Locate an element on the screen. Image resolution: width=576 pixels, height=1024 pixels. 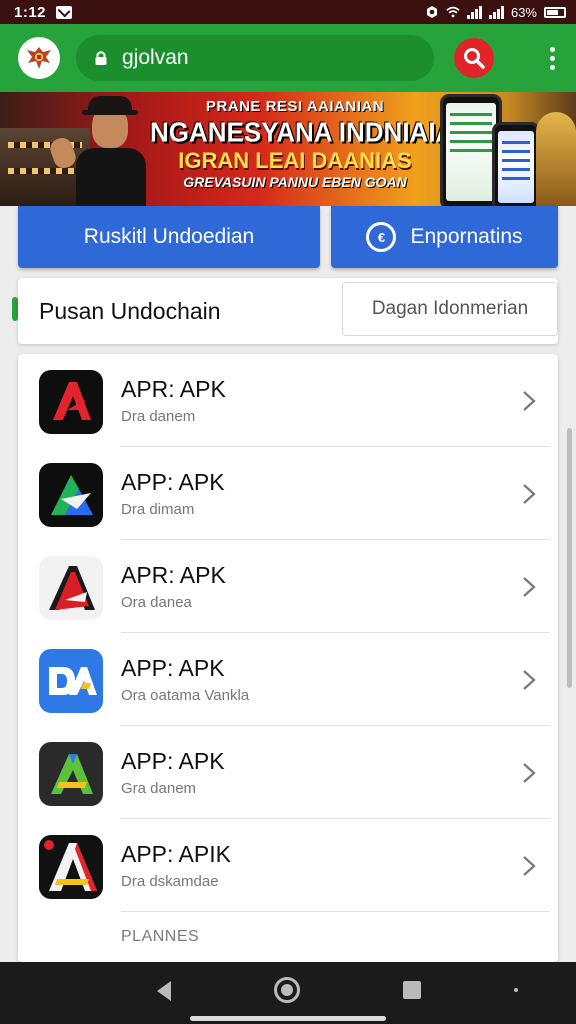
info-button-label: Enpornatins is located at coordinates (466, 236).